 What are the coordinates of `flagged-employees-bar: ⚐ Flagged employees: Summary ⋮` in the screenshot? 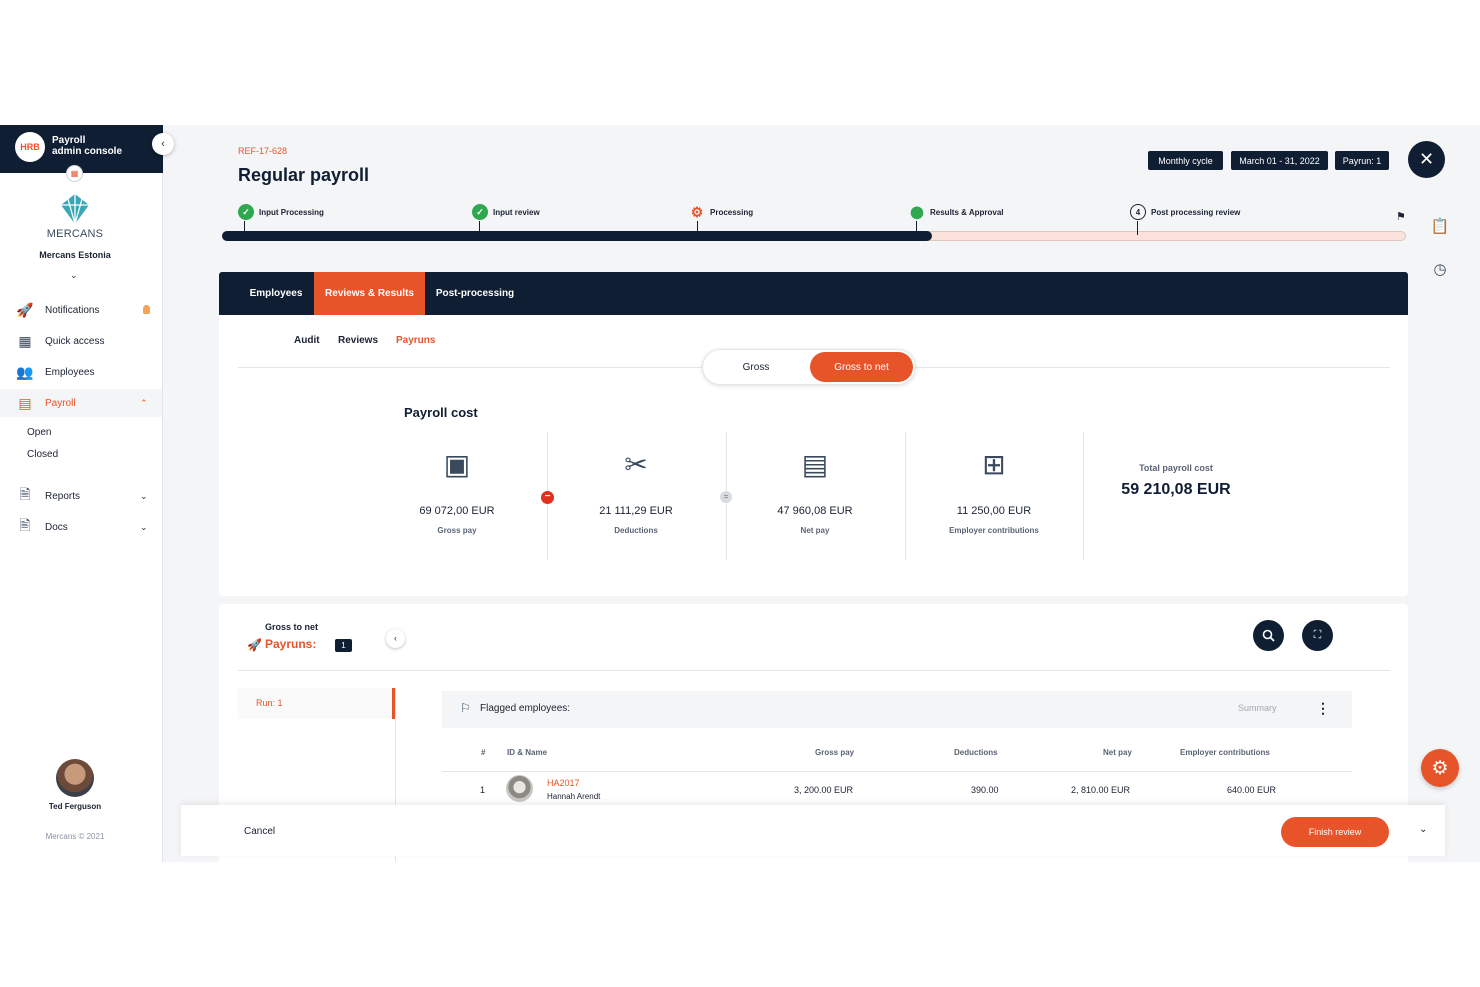 It's located at (897, 709).